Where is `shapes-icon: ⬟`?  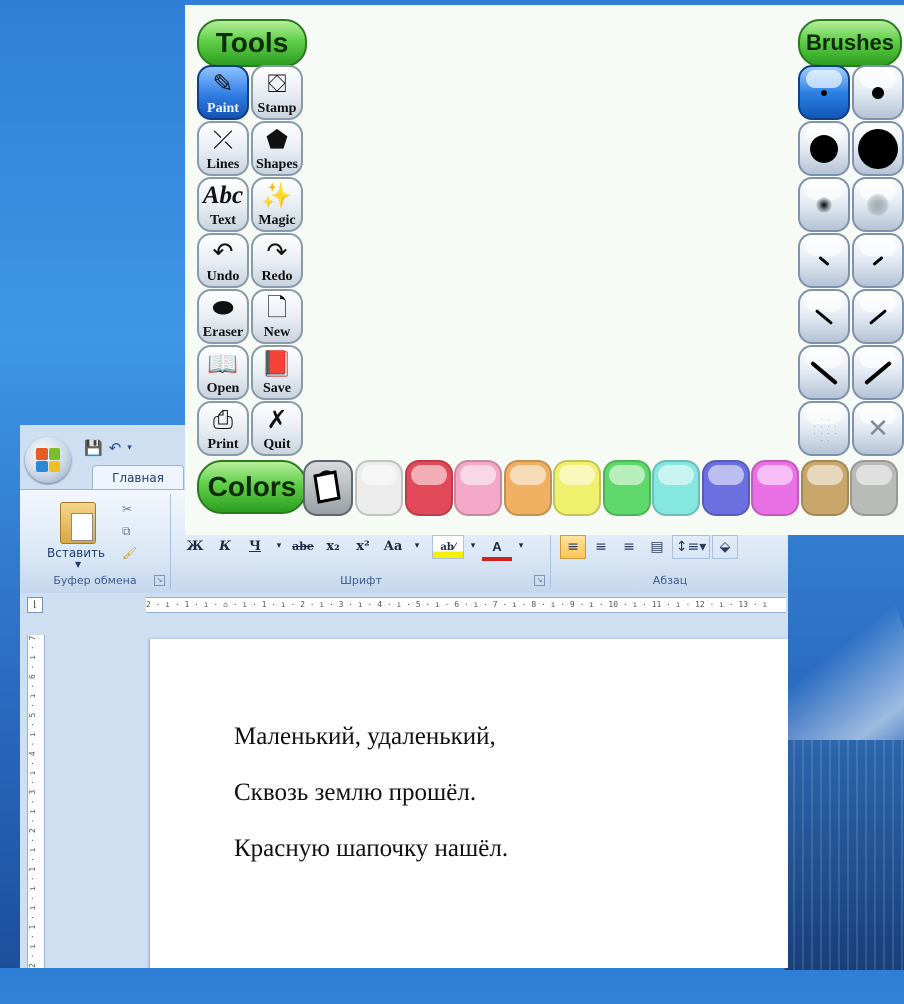
shapes-icon: ⬟ is located at coordinates (277, 139).